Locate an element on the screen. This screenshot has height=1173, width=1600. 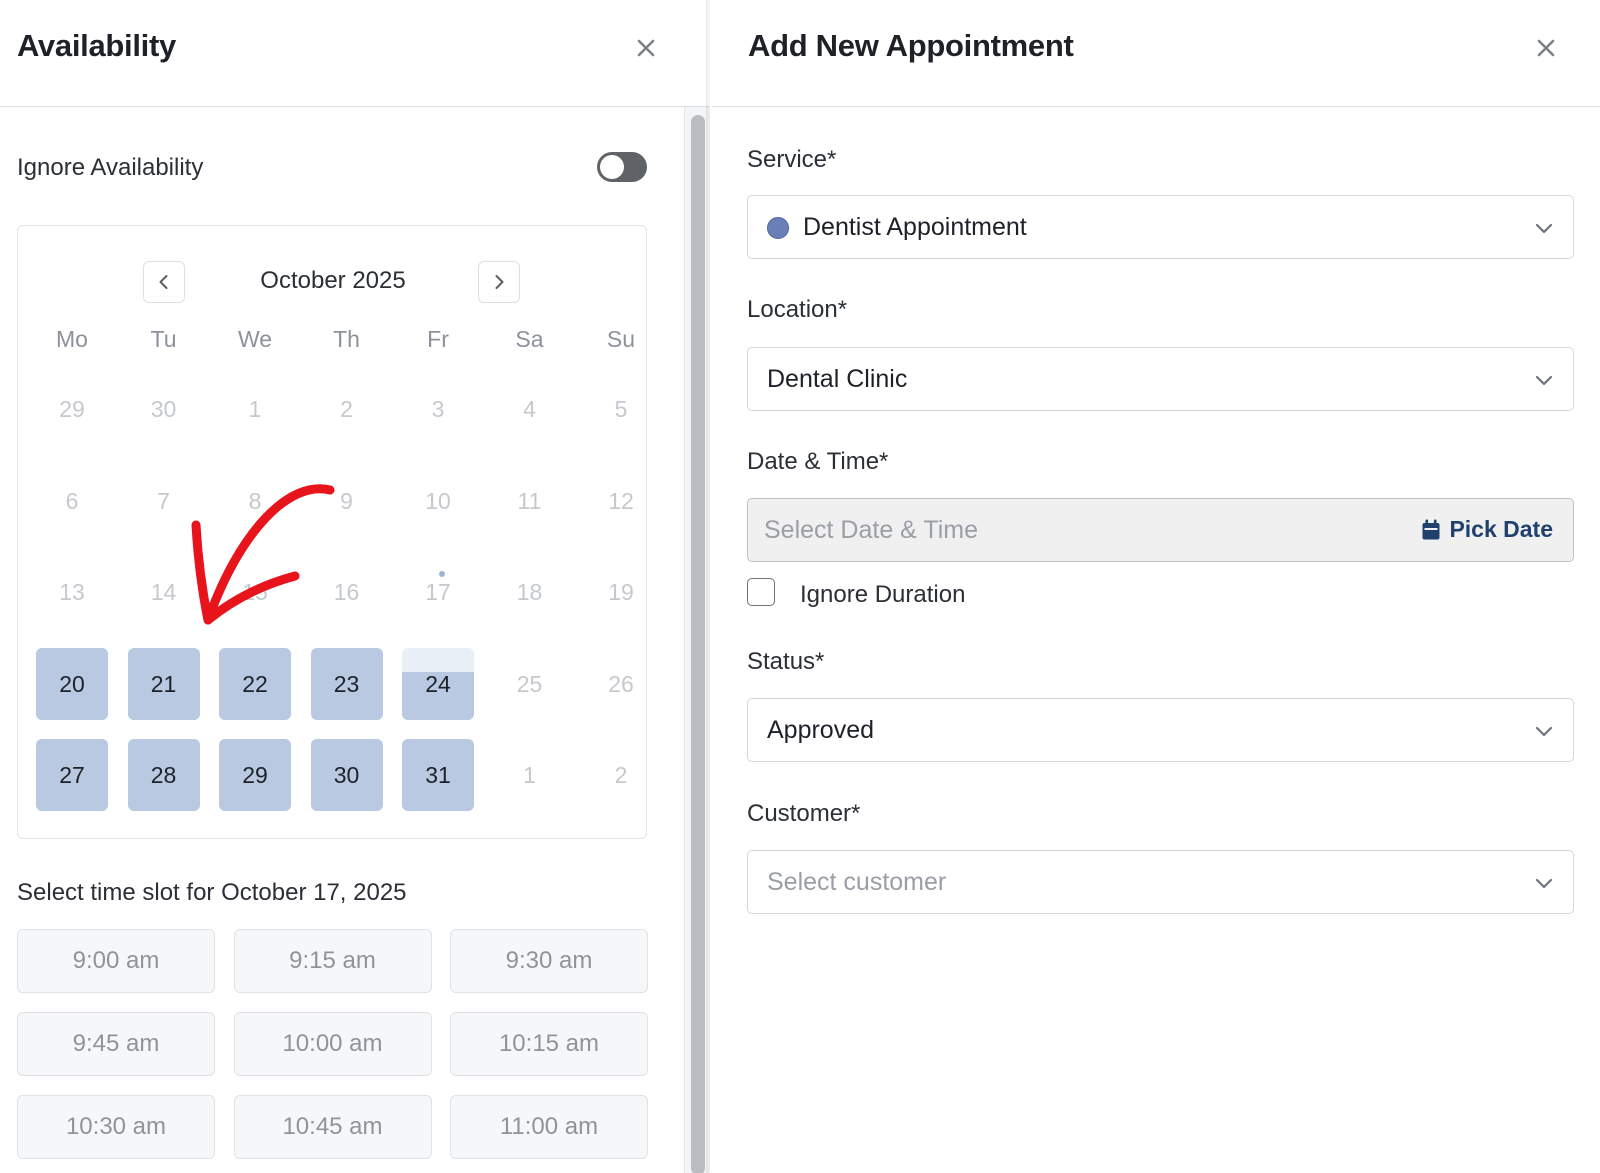
calendar-day: 8 is located at coordinates (255, 500).